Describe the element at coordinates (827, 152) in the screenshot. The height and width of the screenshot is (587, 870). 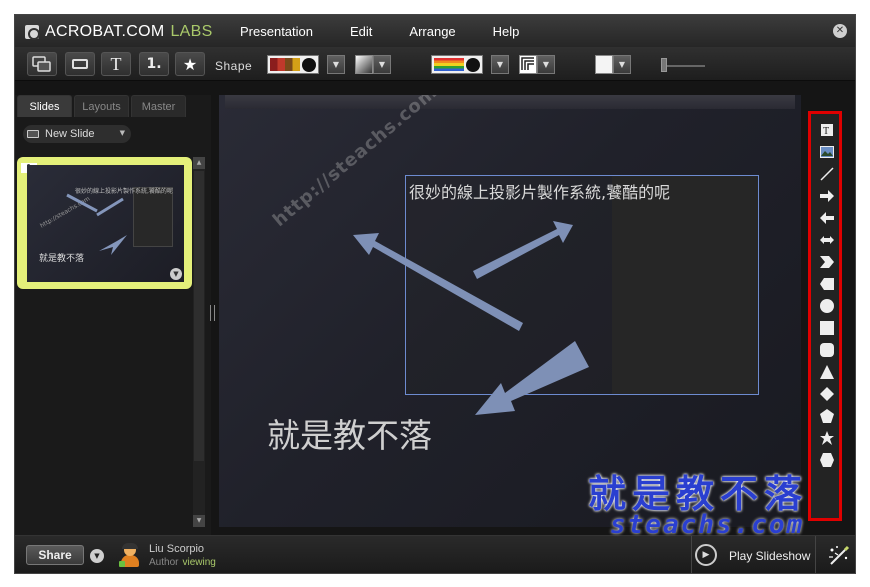
I see `image-tool-icon` at that location.